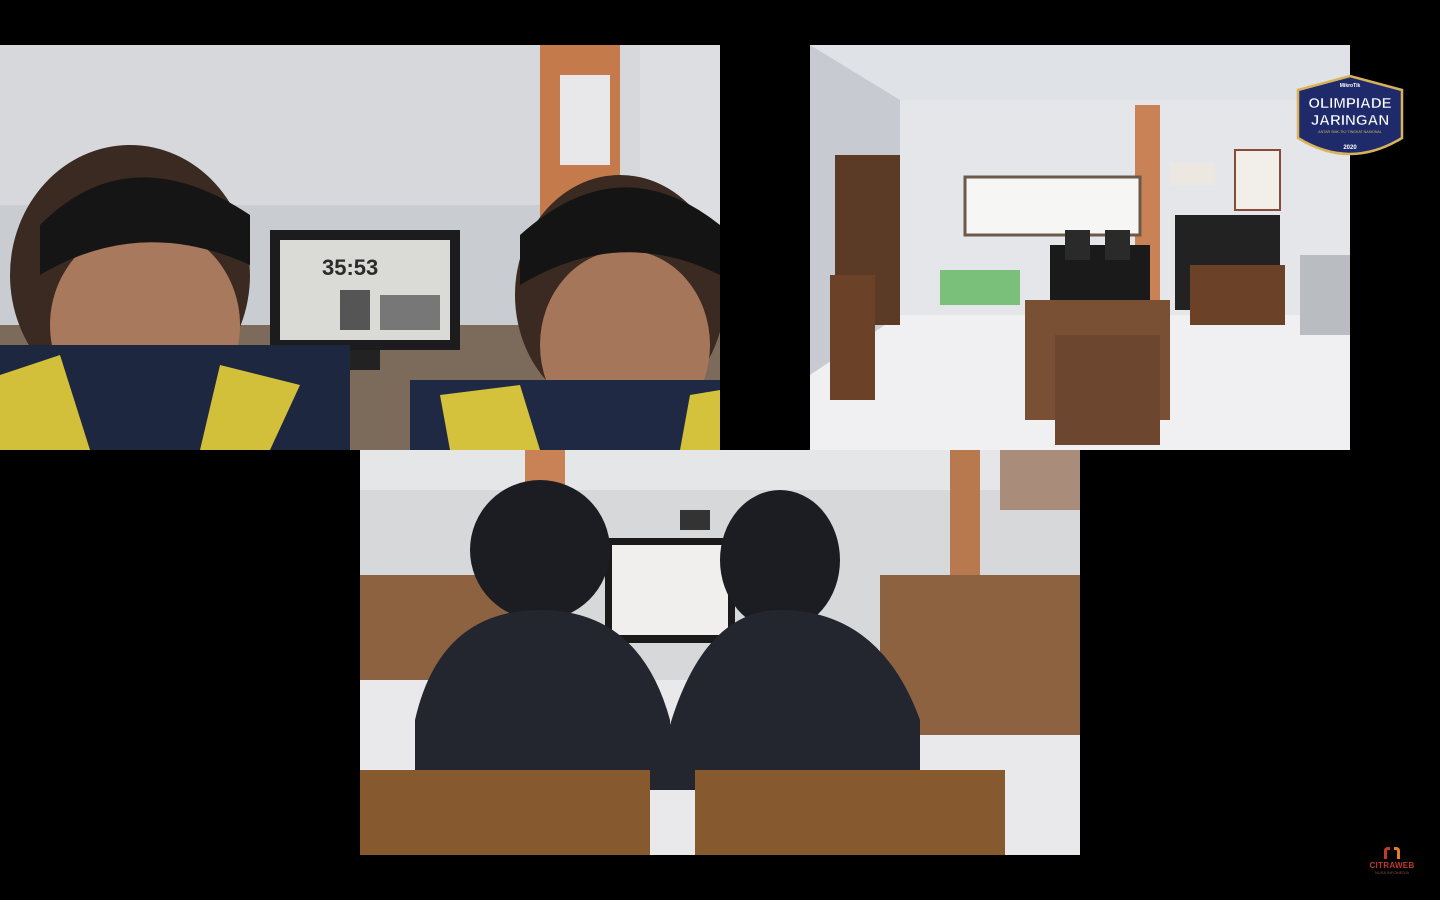 This screenshot has height=900, width=1440. I want to click on monitor-clock-text: 35:53, so click(350, 267).